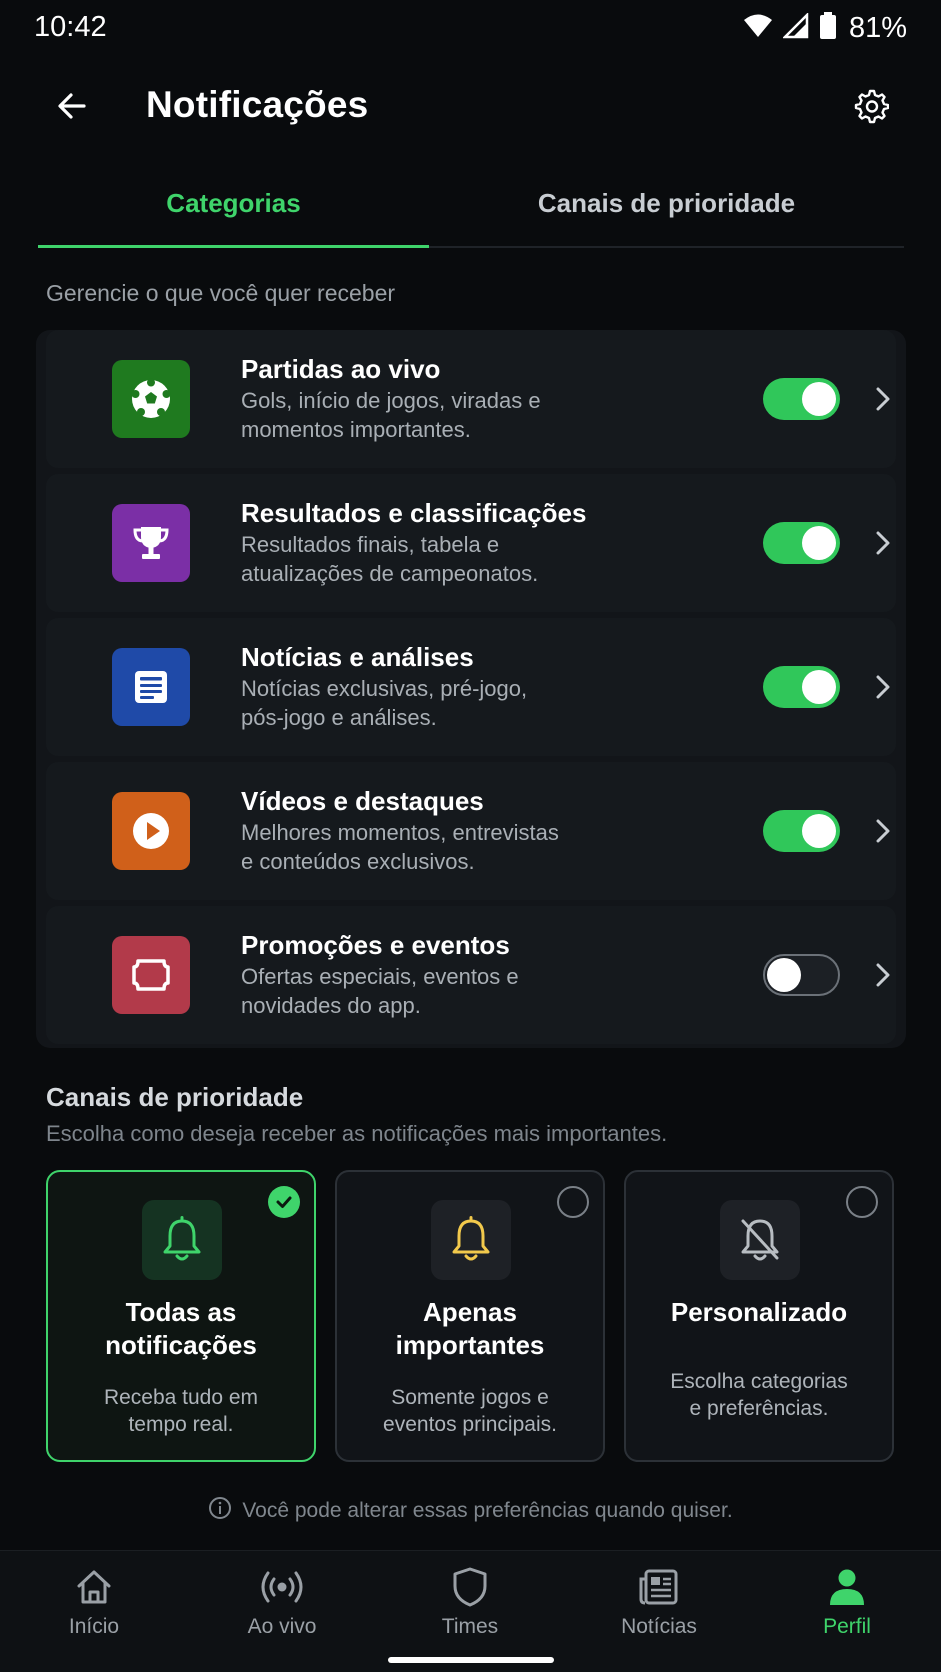 The image size is (941, 1672). I want to click on gear-icon, so click(871, 108).